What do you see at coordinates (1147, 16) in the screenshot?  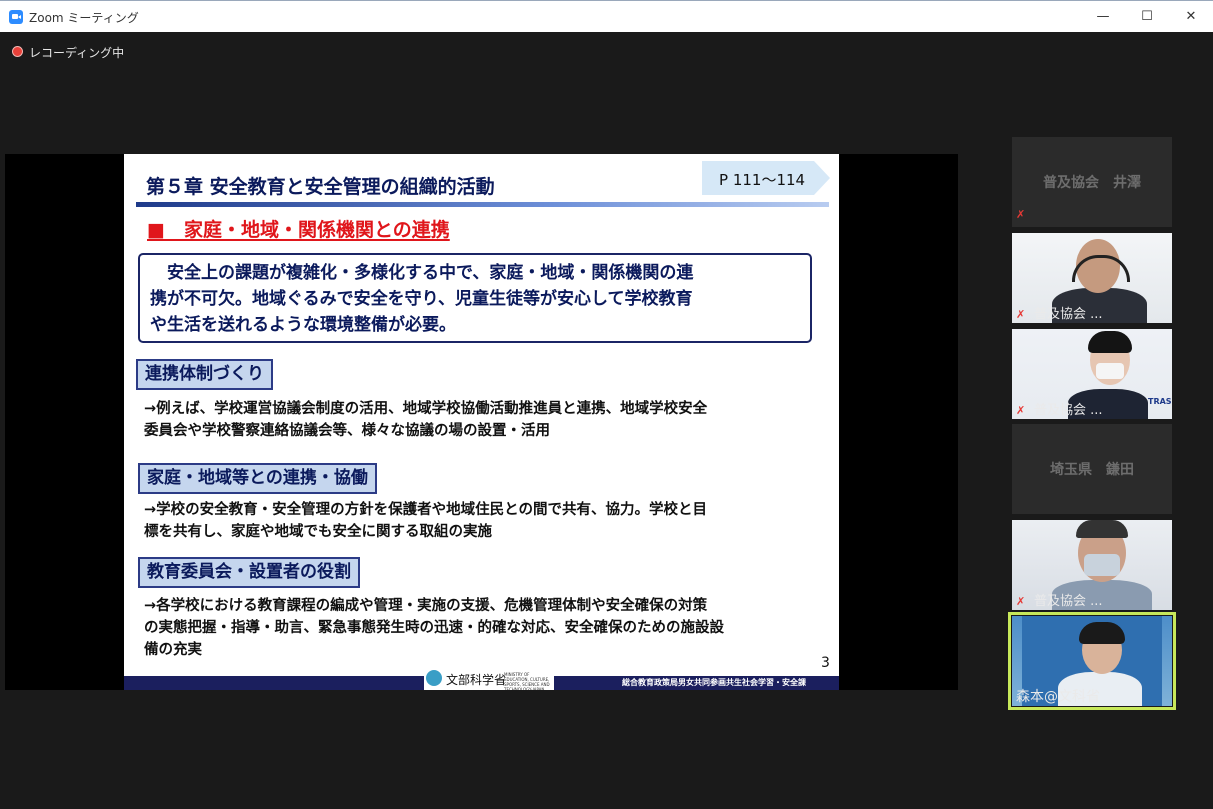 I see `maximize-icon: ☐` at bounding box center [1147, 16].